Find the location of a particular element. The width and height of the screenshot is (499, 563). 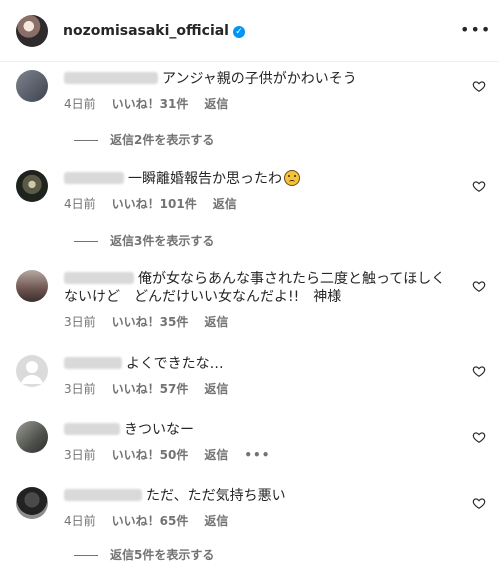

comment-meta: 3日前 いいね！35件 返信 is located at coordinates (260, 322).